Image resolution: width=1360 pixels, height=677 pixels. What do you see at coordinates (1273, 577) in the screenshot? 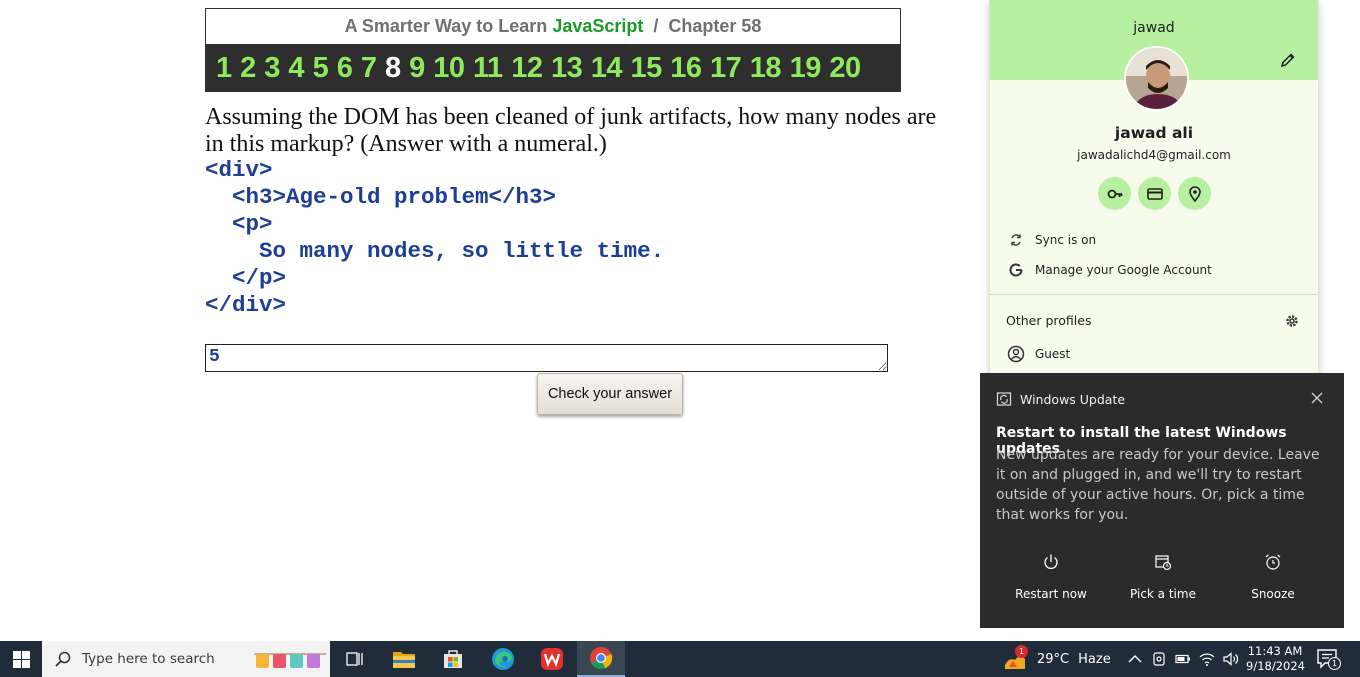
I see `snooze-button: Snooze` at bounding box center [1273, 577].